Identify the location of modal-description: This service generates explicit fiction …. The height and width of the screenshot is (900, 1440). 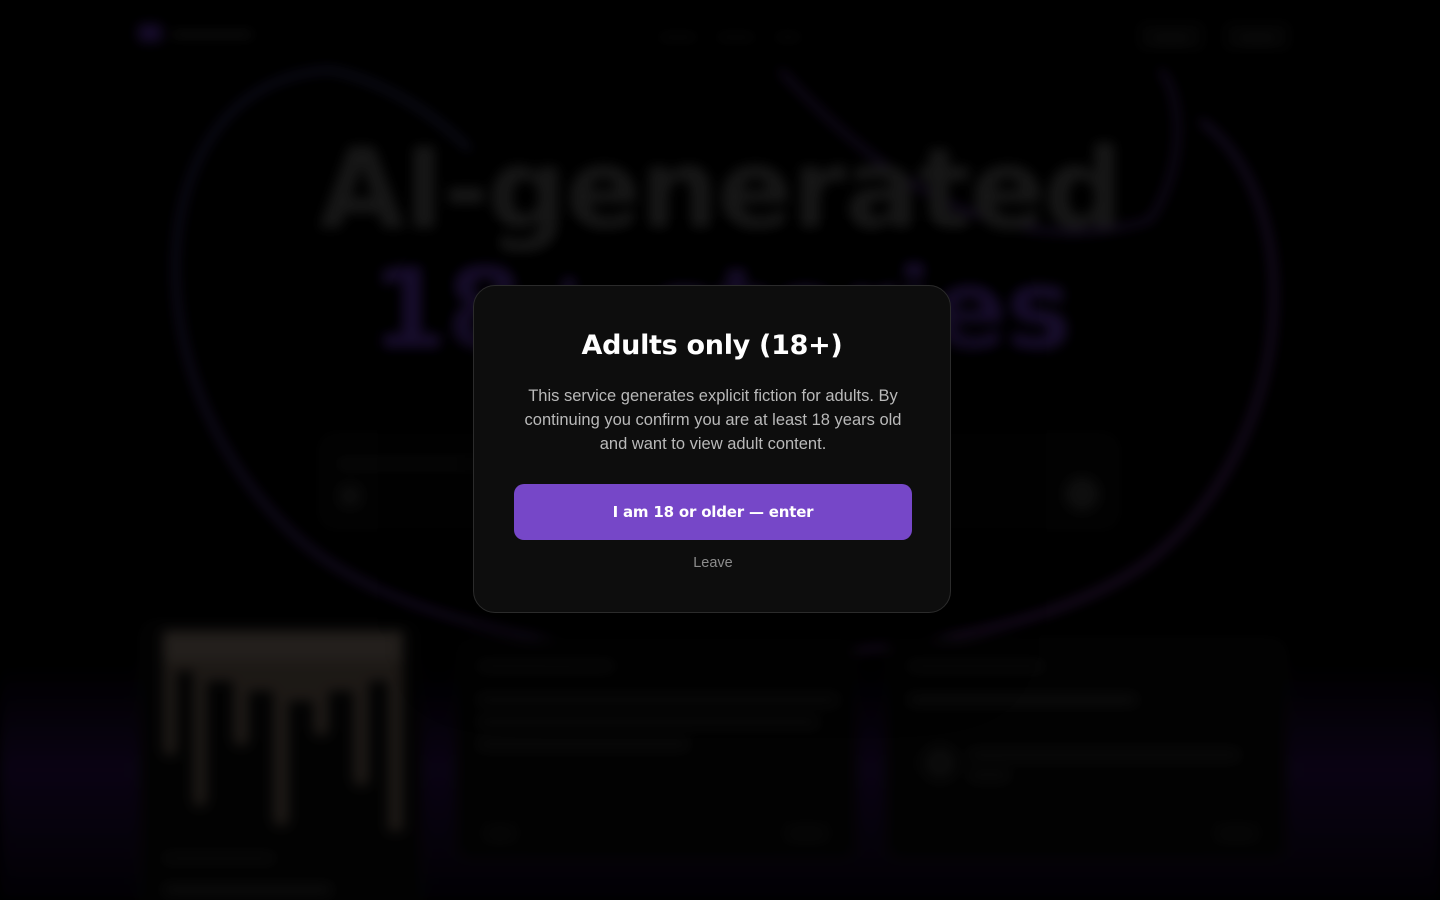
(713, 420).